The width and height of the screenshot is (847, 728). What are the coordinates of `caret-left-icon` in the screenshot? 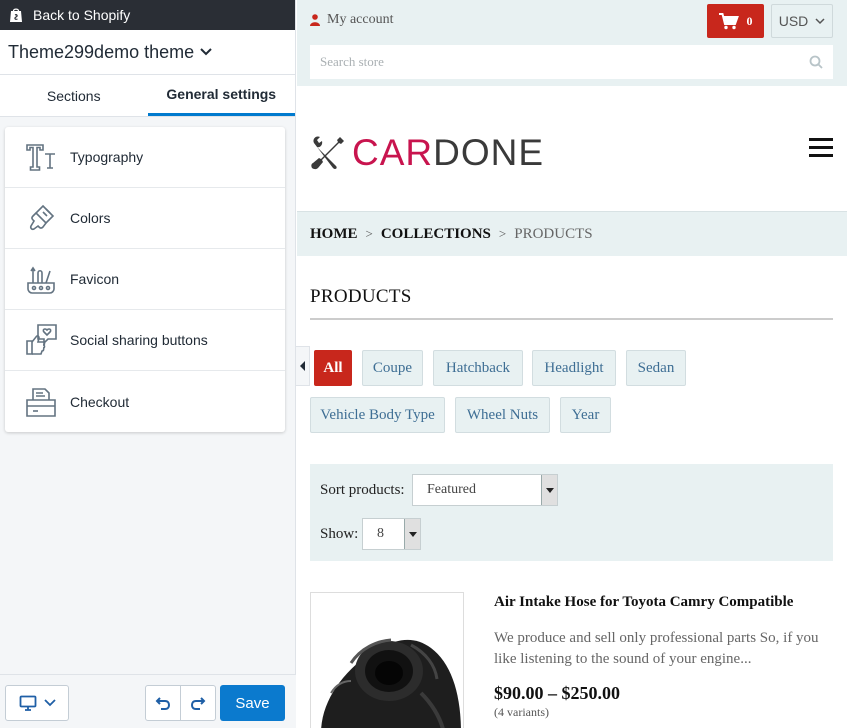 It's located at (302, 366).